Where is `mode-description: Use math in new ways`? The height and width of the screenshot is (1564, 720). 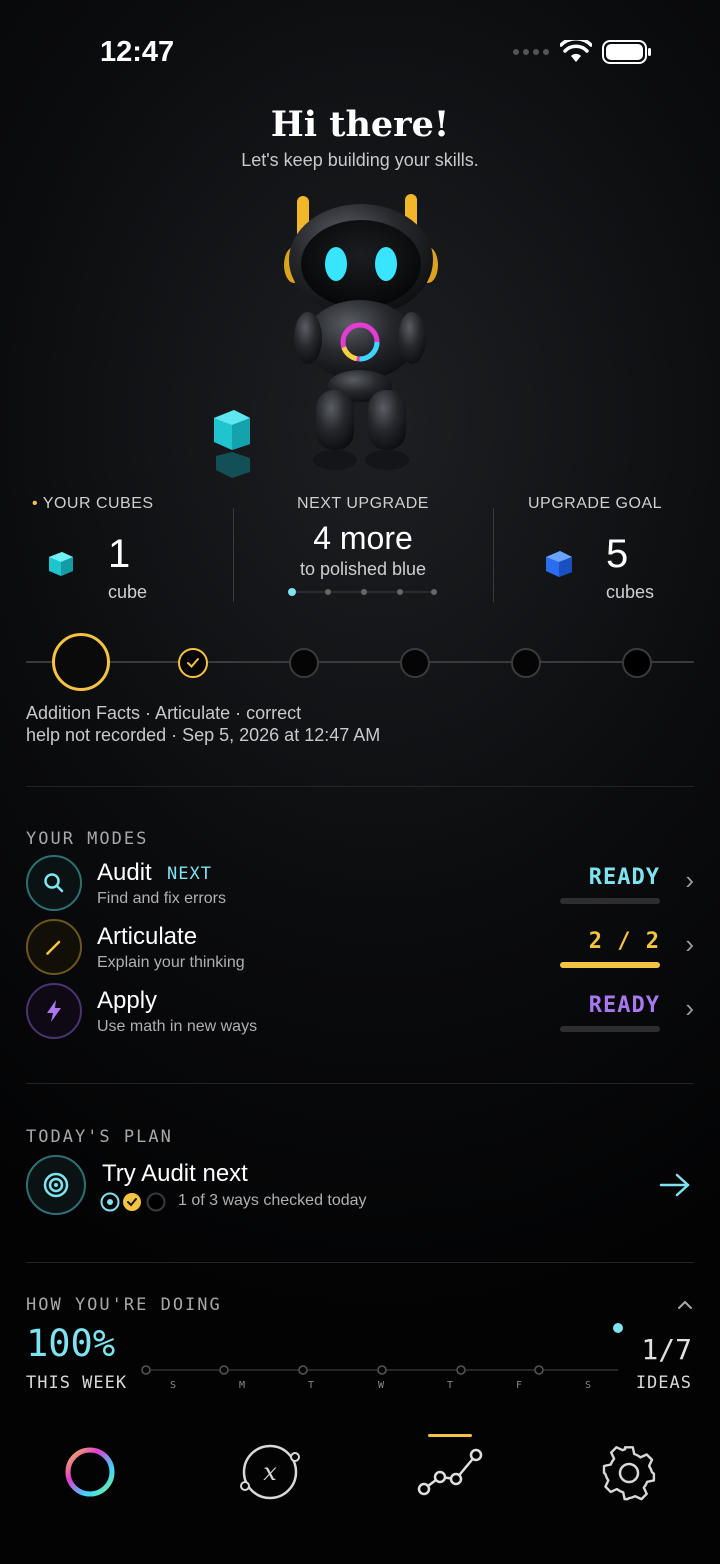 mode-description: Use math in new ways is located at coordinates (177, 1026).